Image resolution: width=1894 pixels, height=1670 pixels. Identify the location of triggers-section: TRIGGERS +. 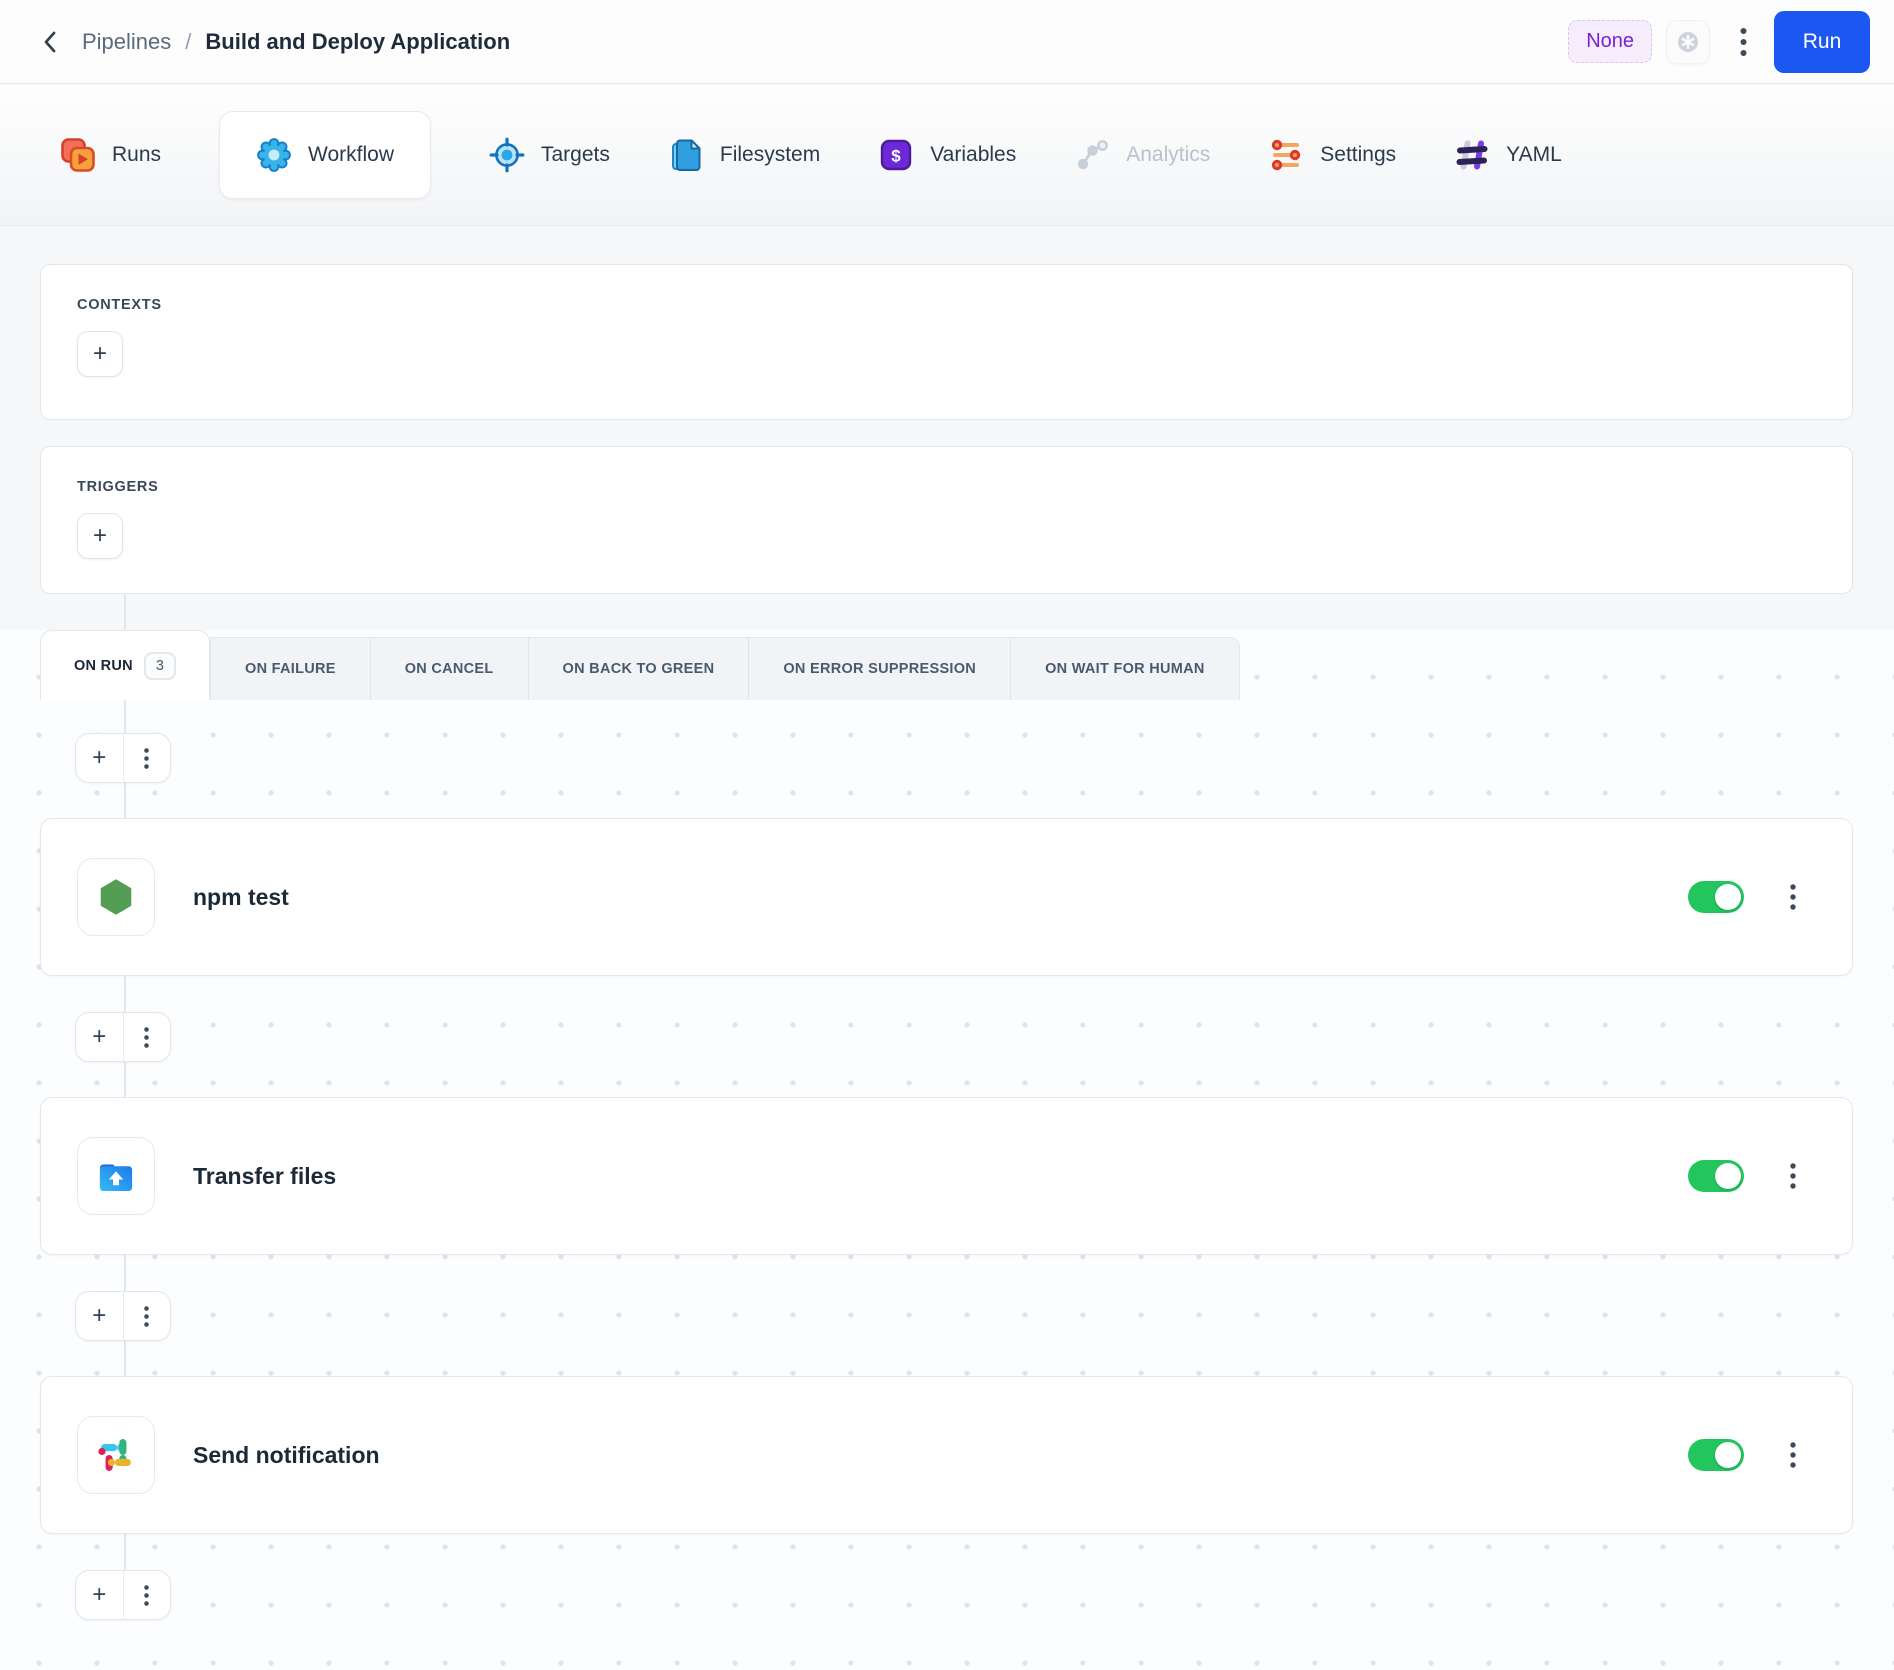
(946, 520).